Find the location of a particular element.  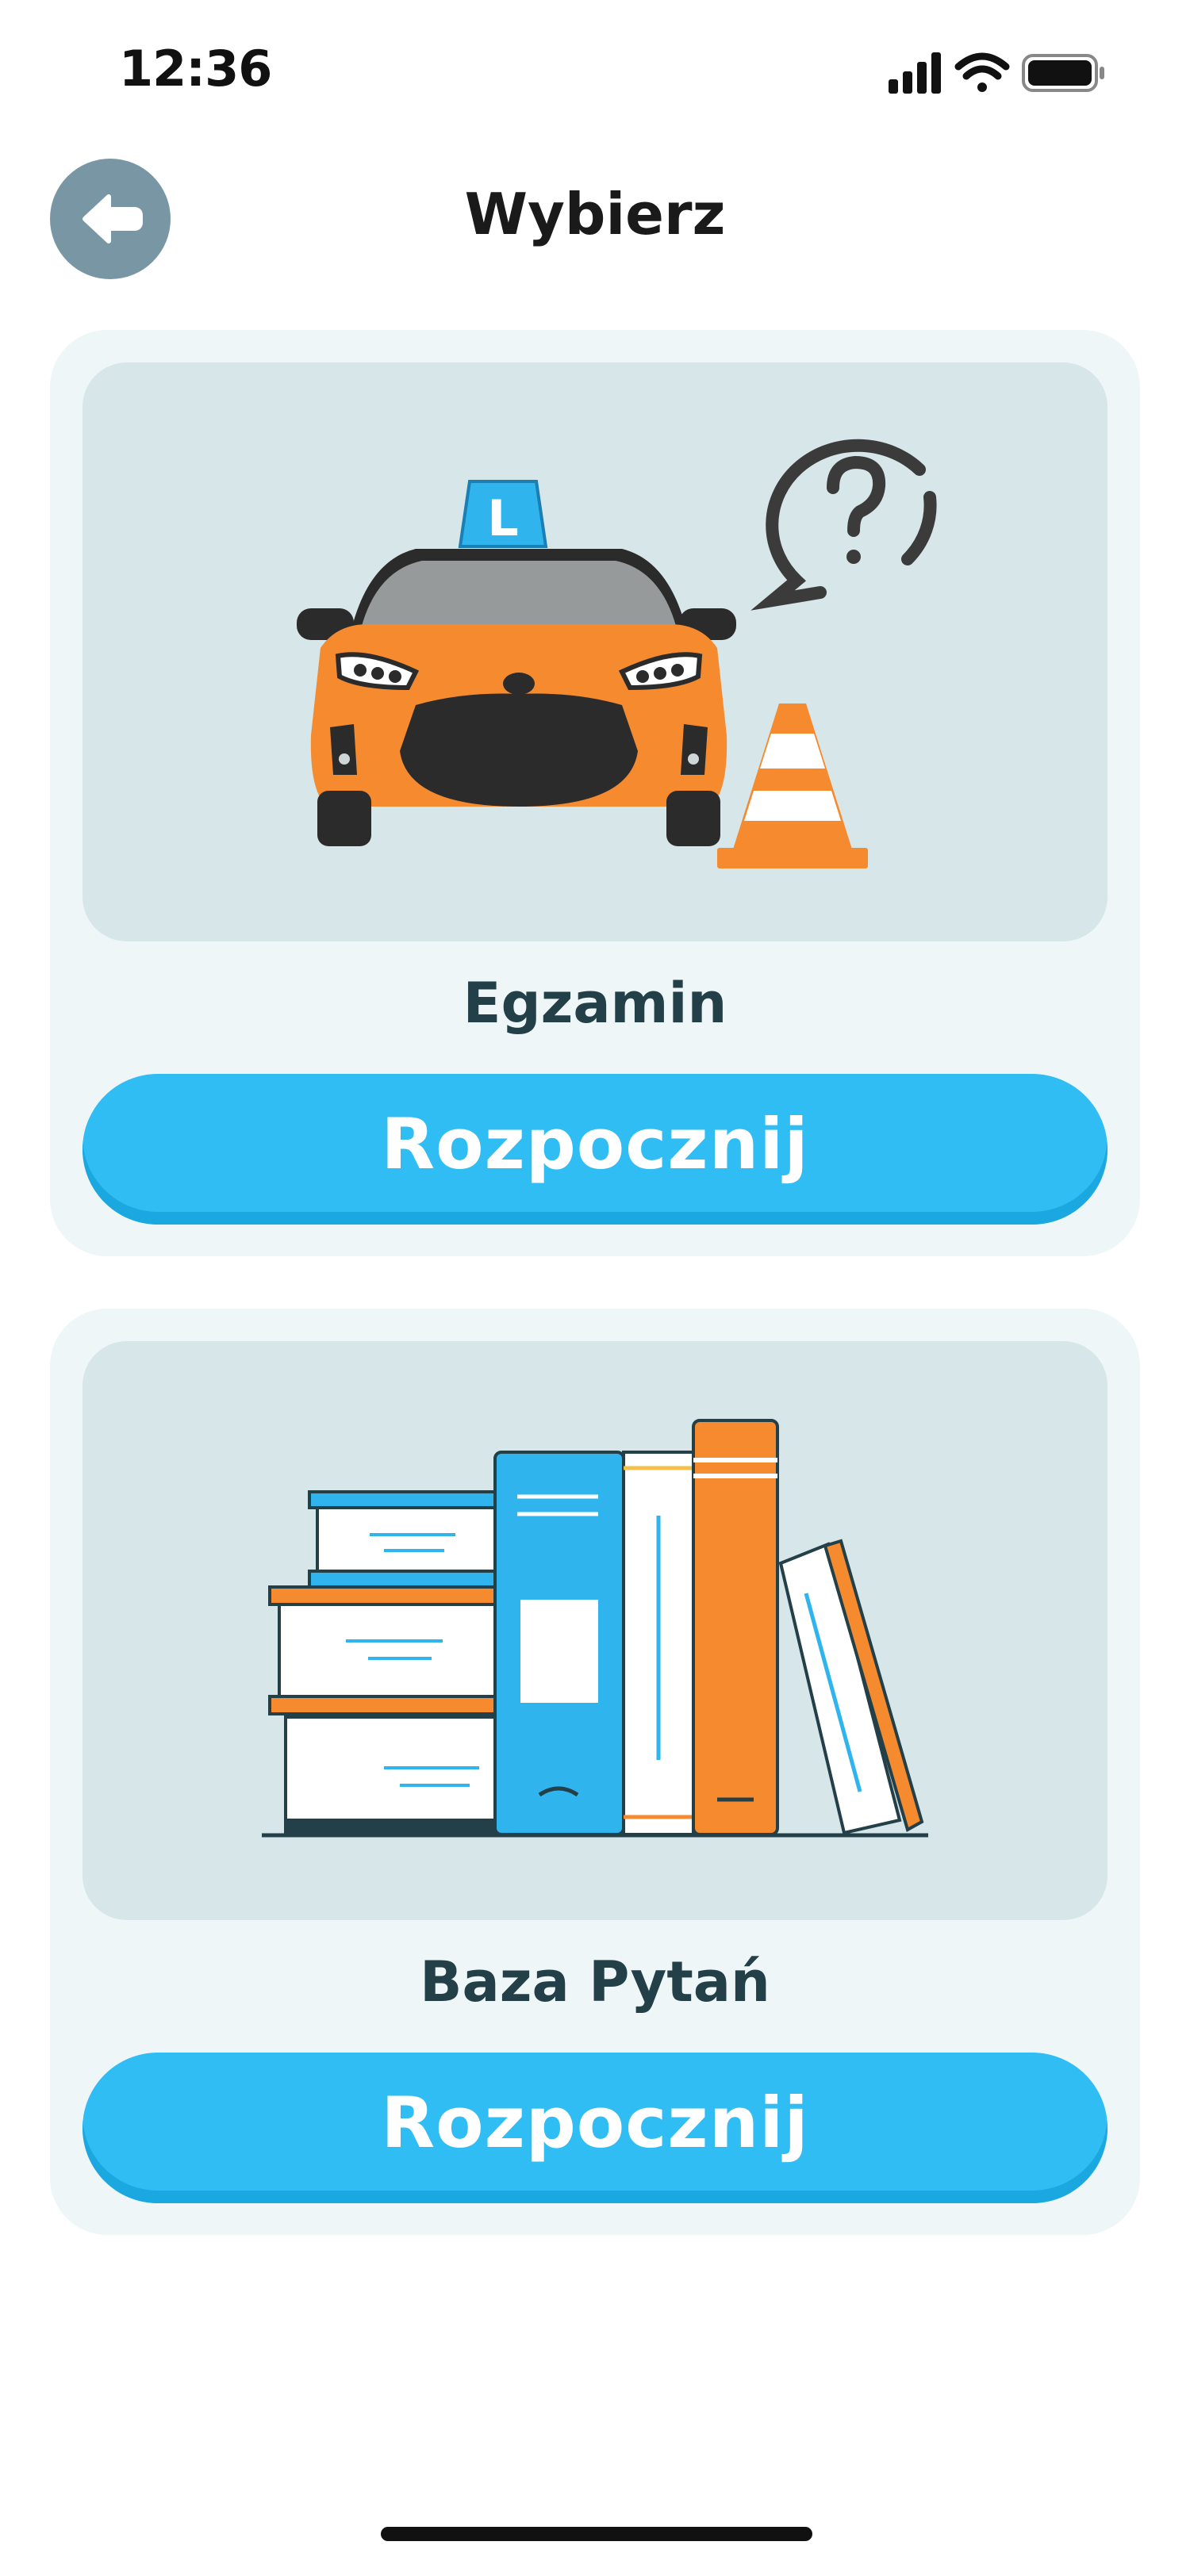

start-question-bank-button: Rozpocznij is located at coordinates (595, 2128).